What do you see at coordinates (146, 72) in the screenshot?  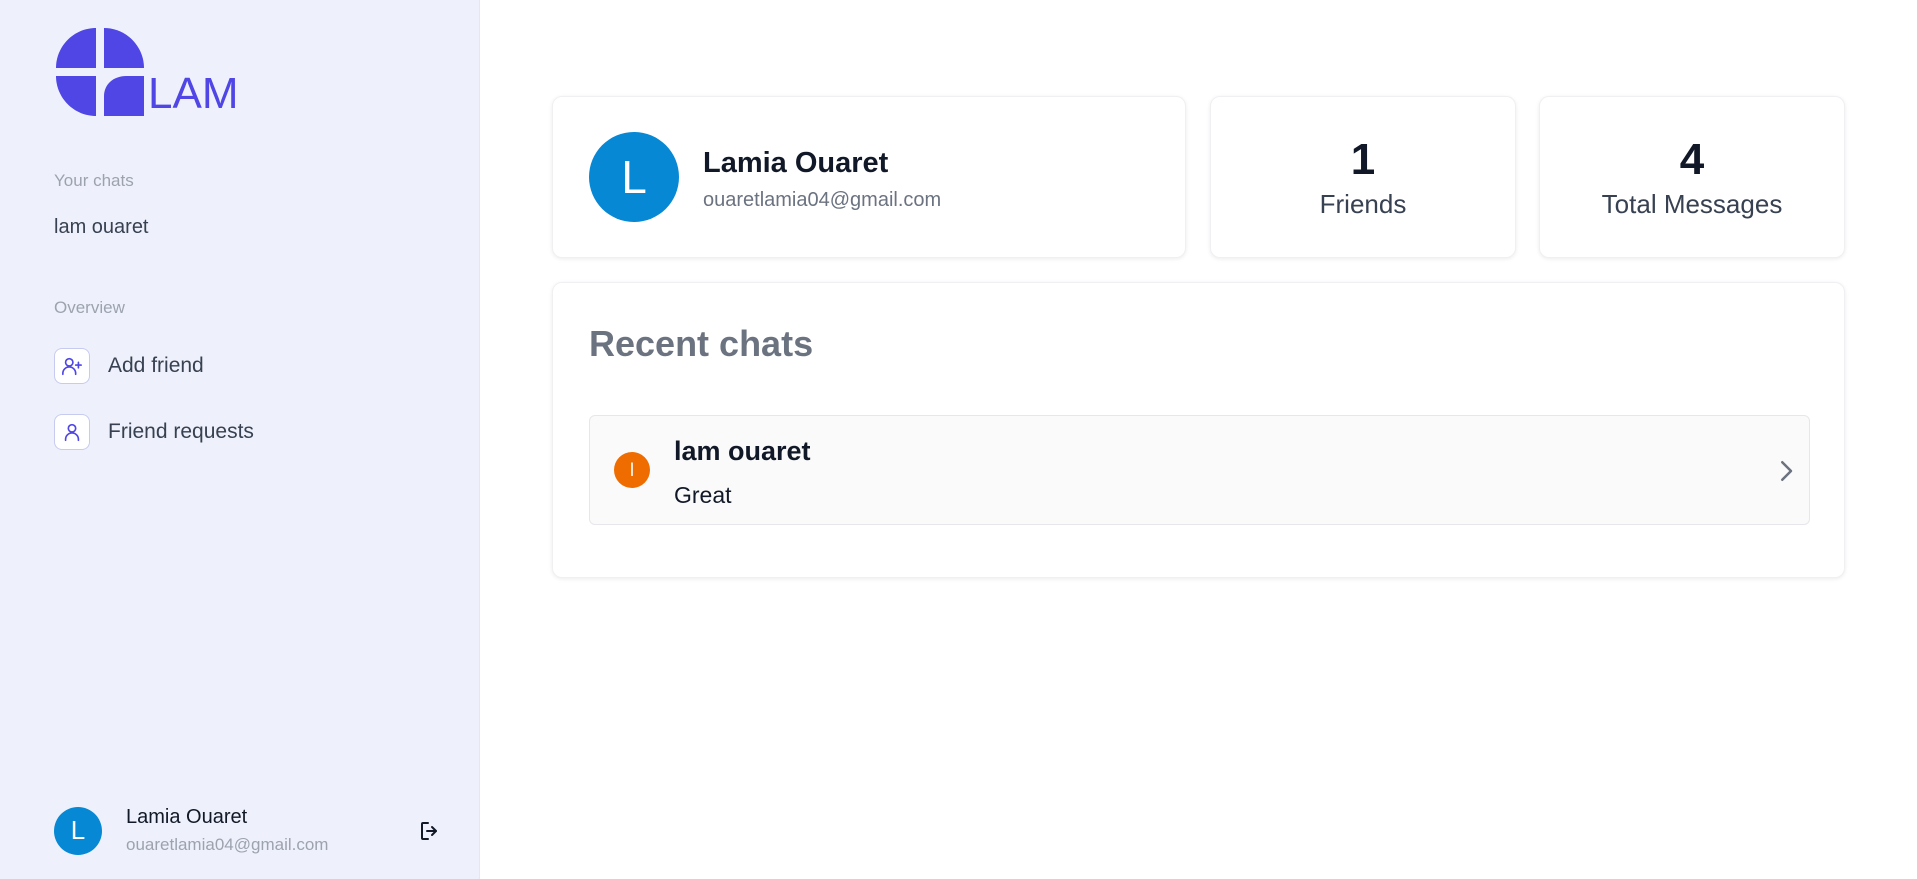 I see `logo: LAM` at bounding box center [146, 72].